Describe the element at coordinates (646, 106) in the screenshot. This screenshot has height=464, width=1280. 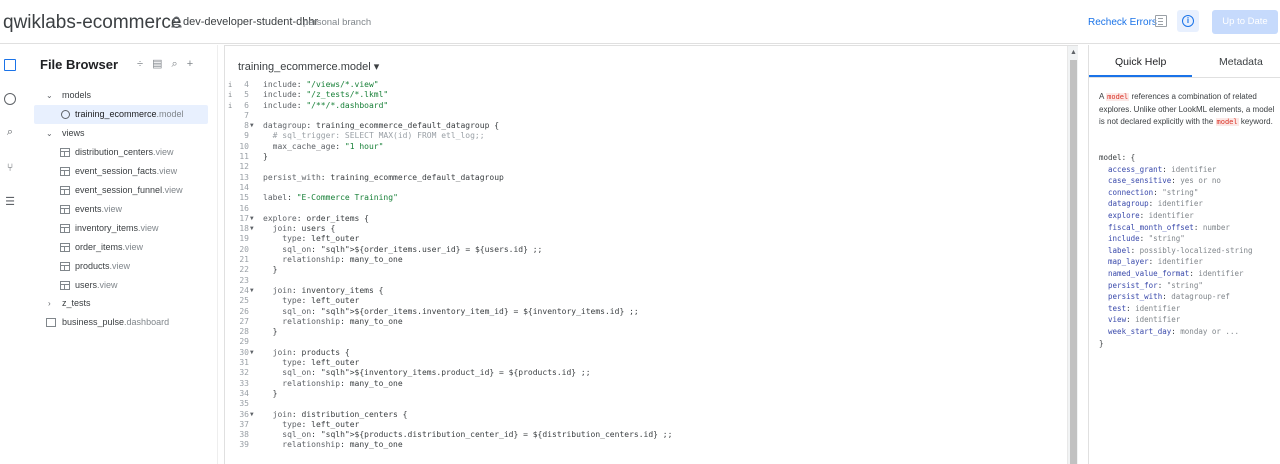
I see `code-line: i 6 include: "/**/*.dashboard"` at that location.